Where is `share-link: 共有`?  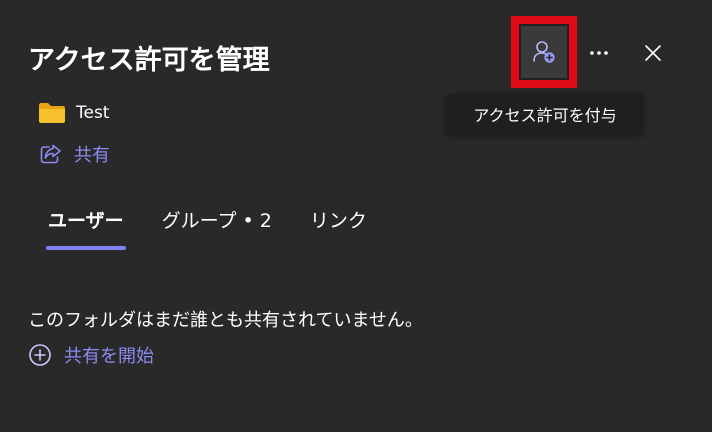 share-link: 共有 is located at coordinates (75, 154).